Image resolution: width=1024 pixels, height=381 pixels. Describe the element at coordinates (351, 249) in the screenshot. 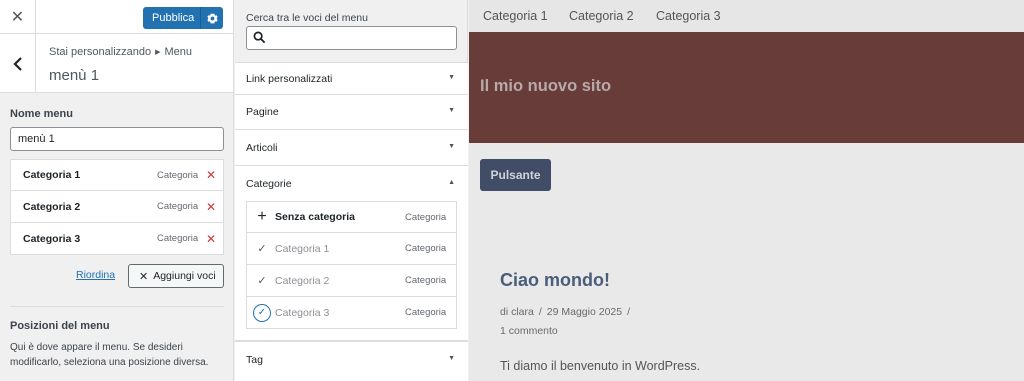

I see `available-item: ✓ Categoria 1 Categoria` at that location.